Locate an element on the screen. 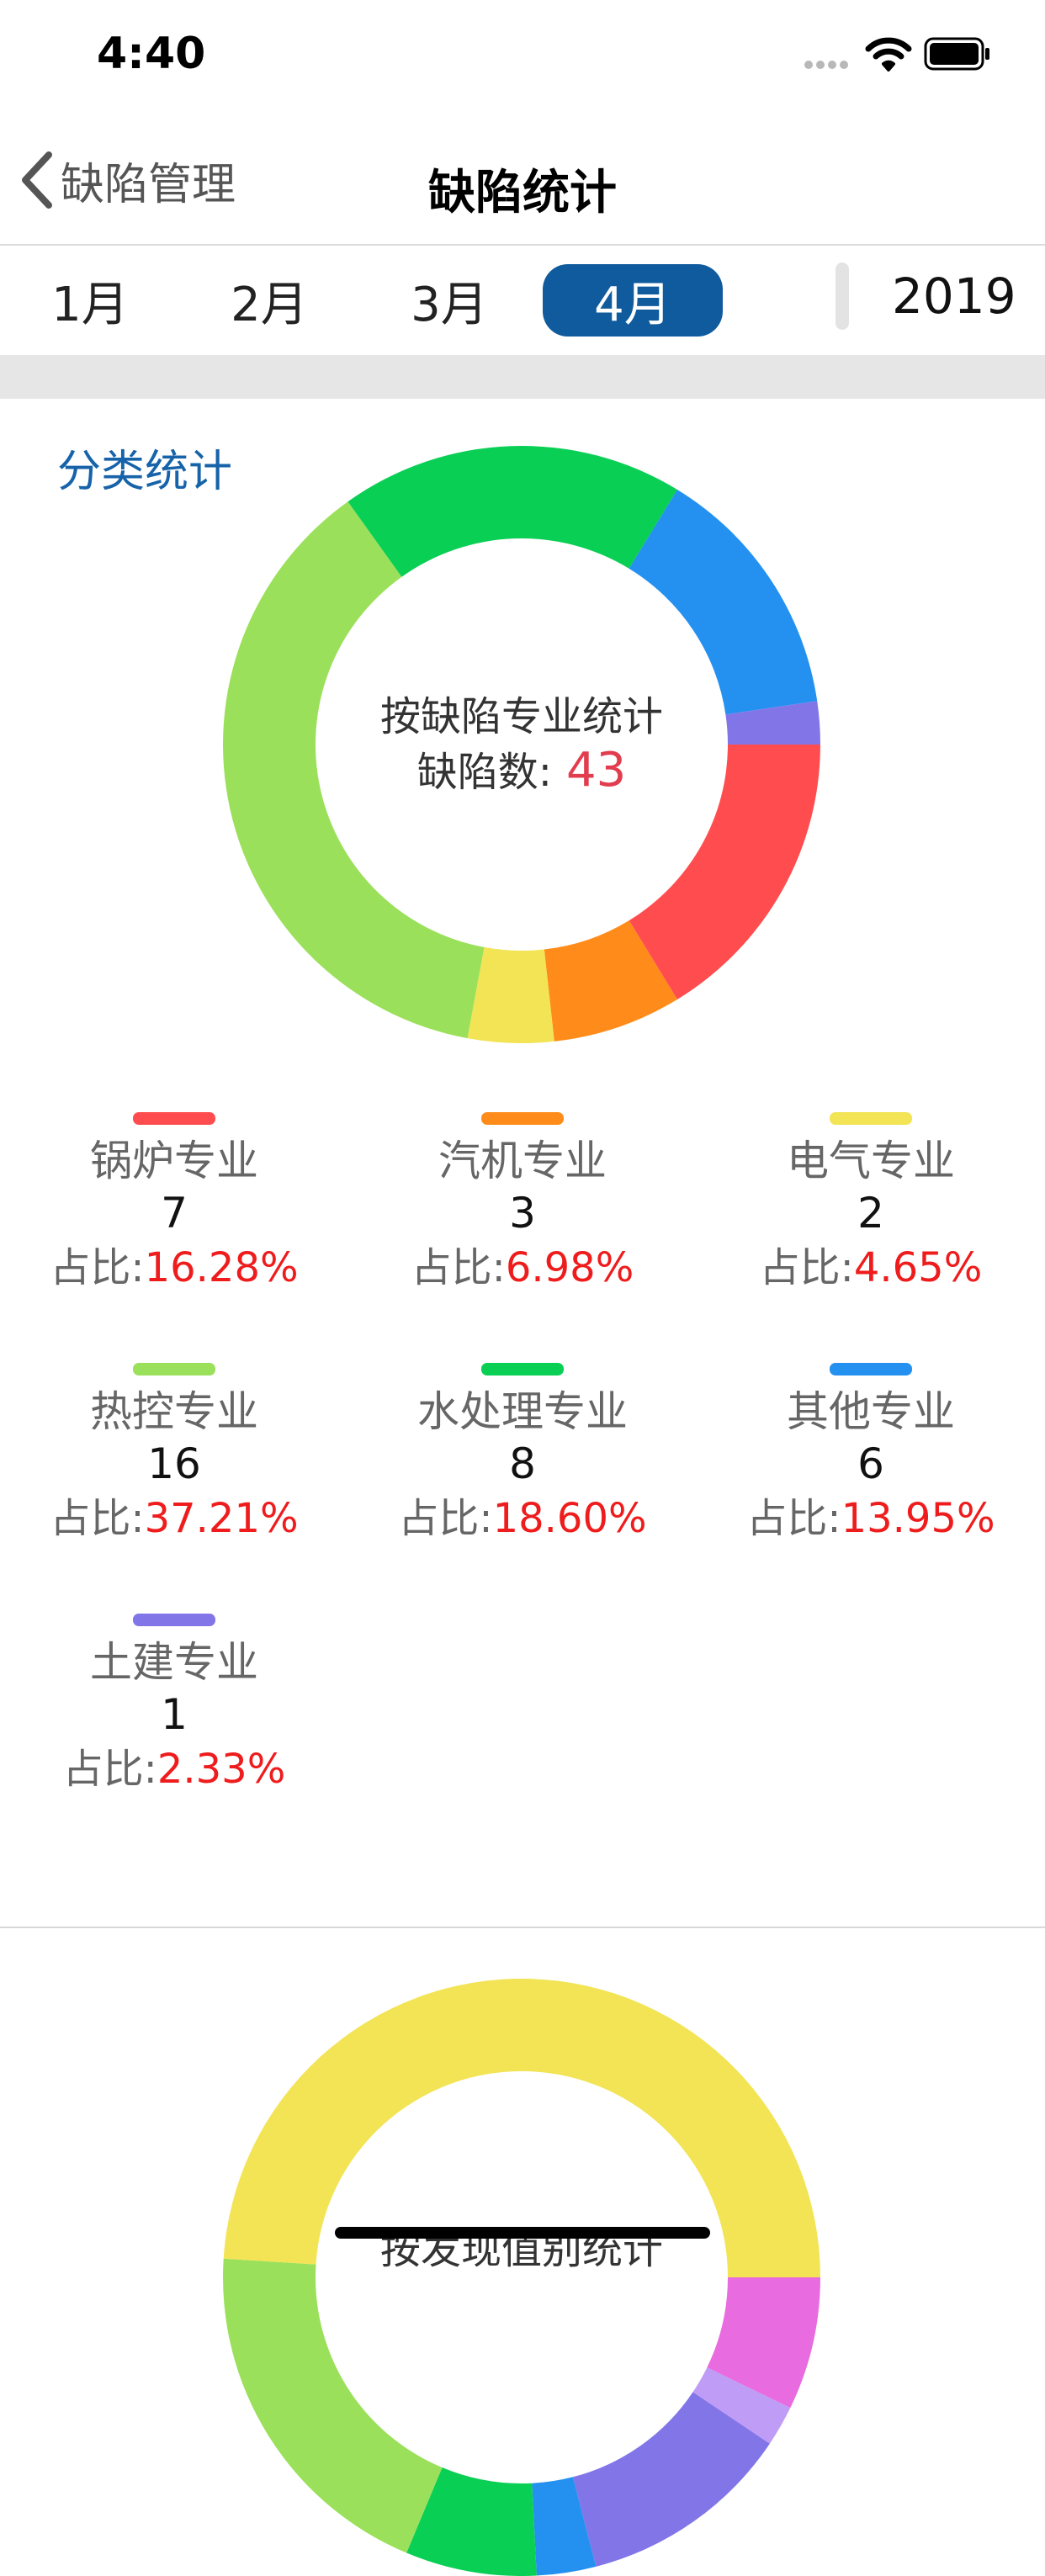 Image resolution: width=1045 pixels, height=2576 pixels. ratio-value: 16.28% is located at coordinates (221, 1267).